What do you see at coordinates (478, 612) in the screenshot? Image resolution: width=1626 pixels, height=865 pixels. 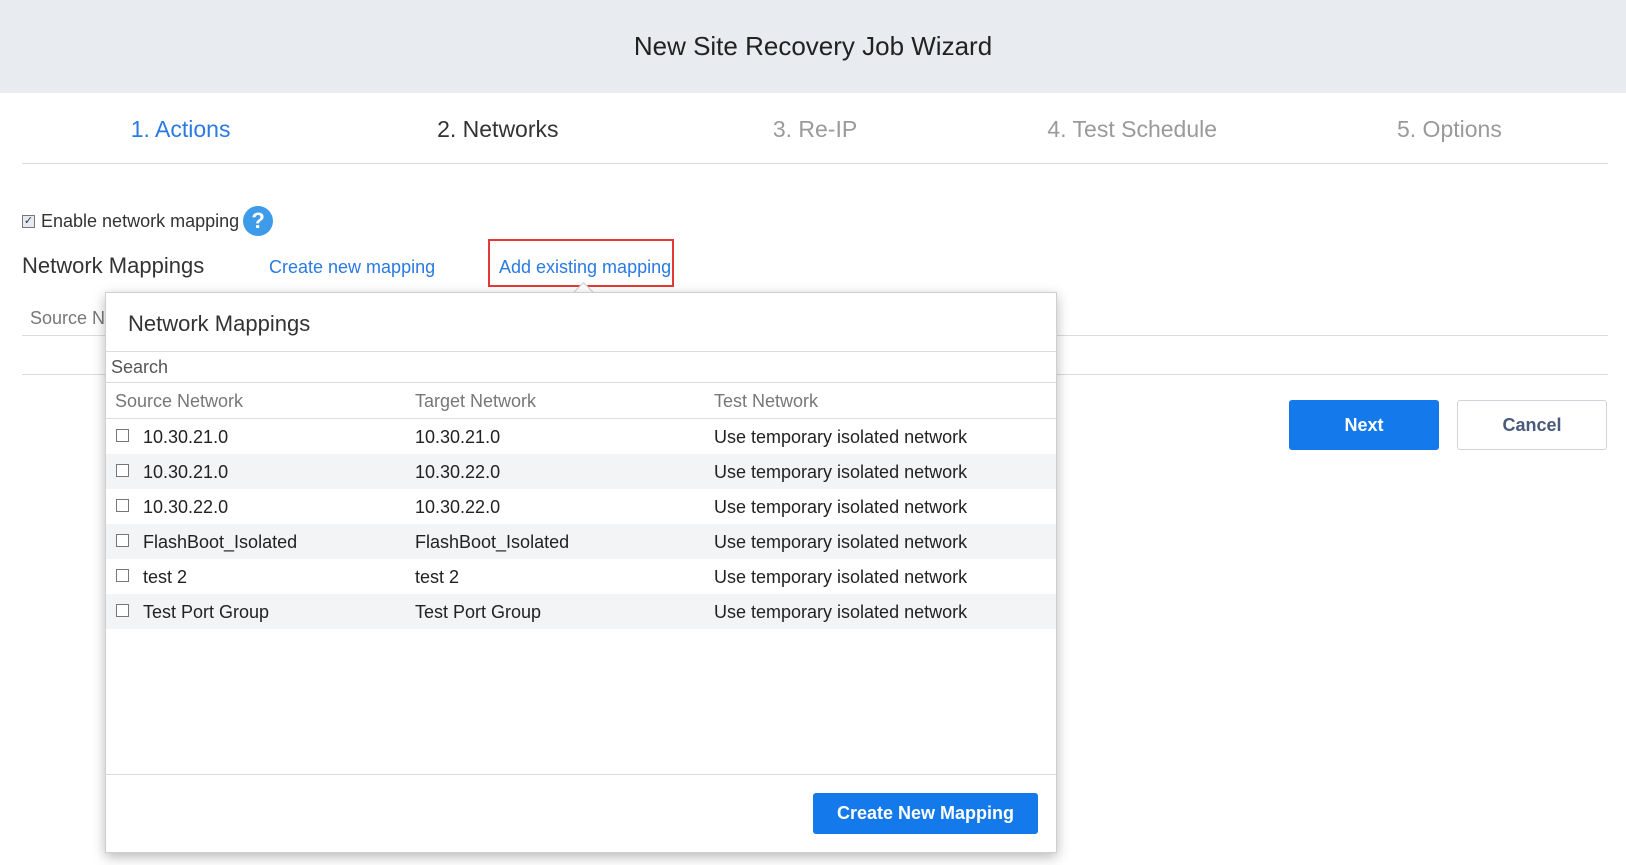 I see `row-target-network: Test Port Group` at bounding box center [478, 612].